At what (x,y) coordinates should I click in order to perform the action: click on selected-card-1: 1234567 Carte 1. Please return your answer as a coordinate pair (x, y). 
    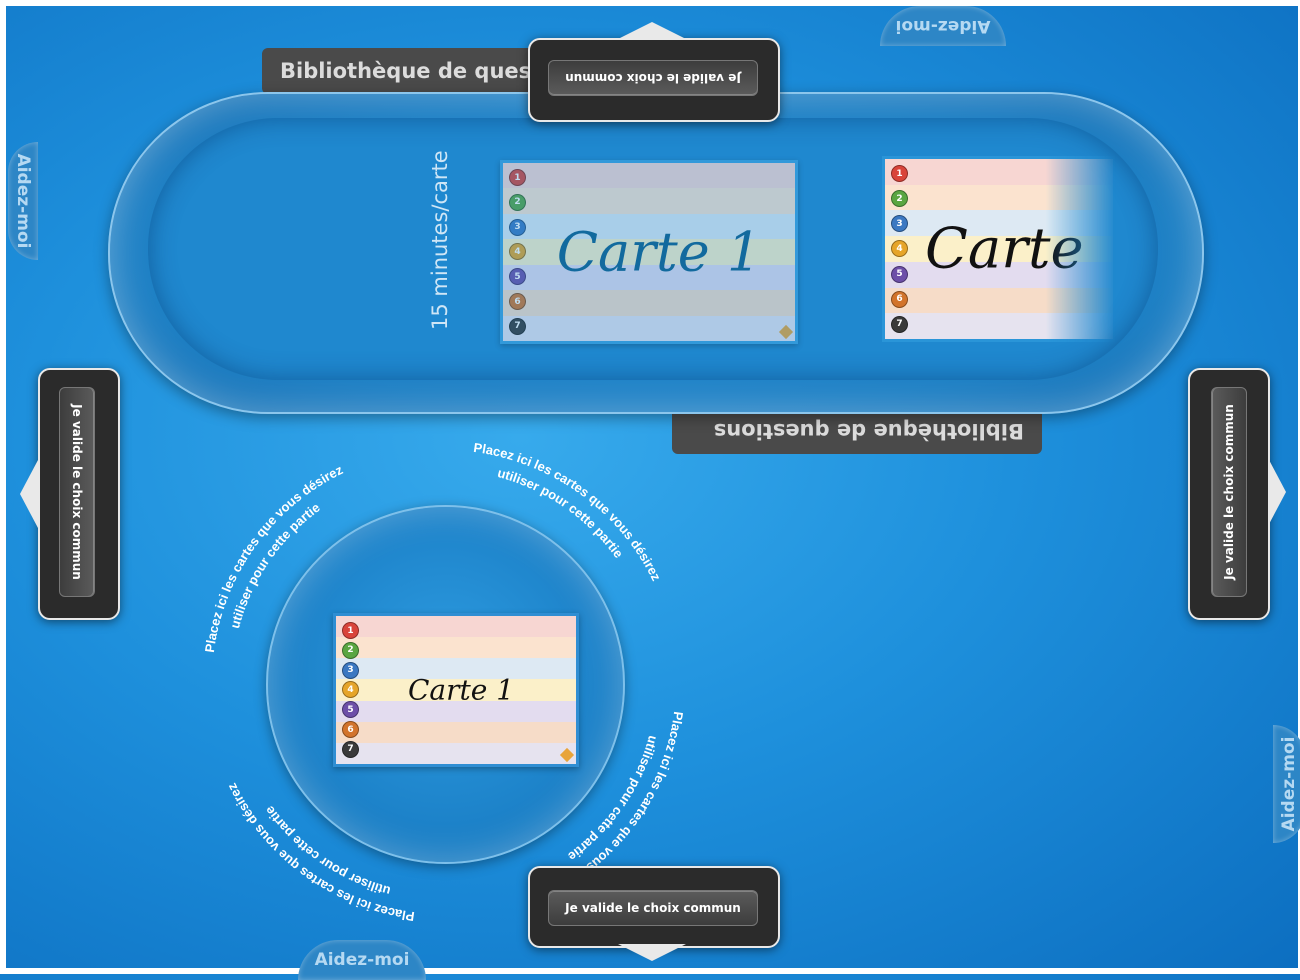
    Looking at the image, I should click on (456, 690).